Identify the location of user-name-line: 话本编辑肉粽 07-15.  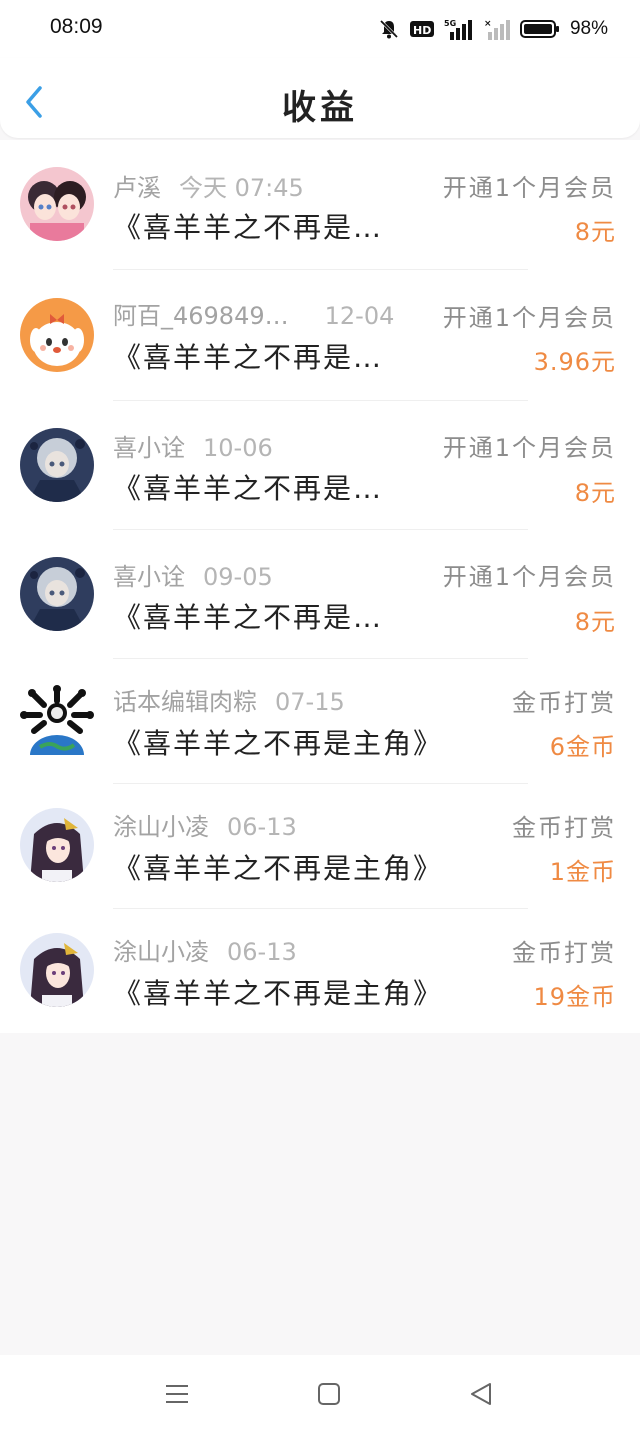
(229, 699).